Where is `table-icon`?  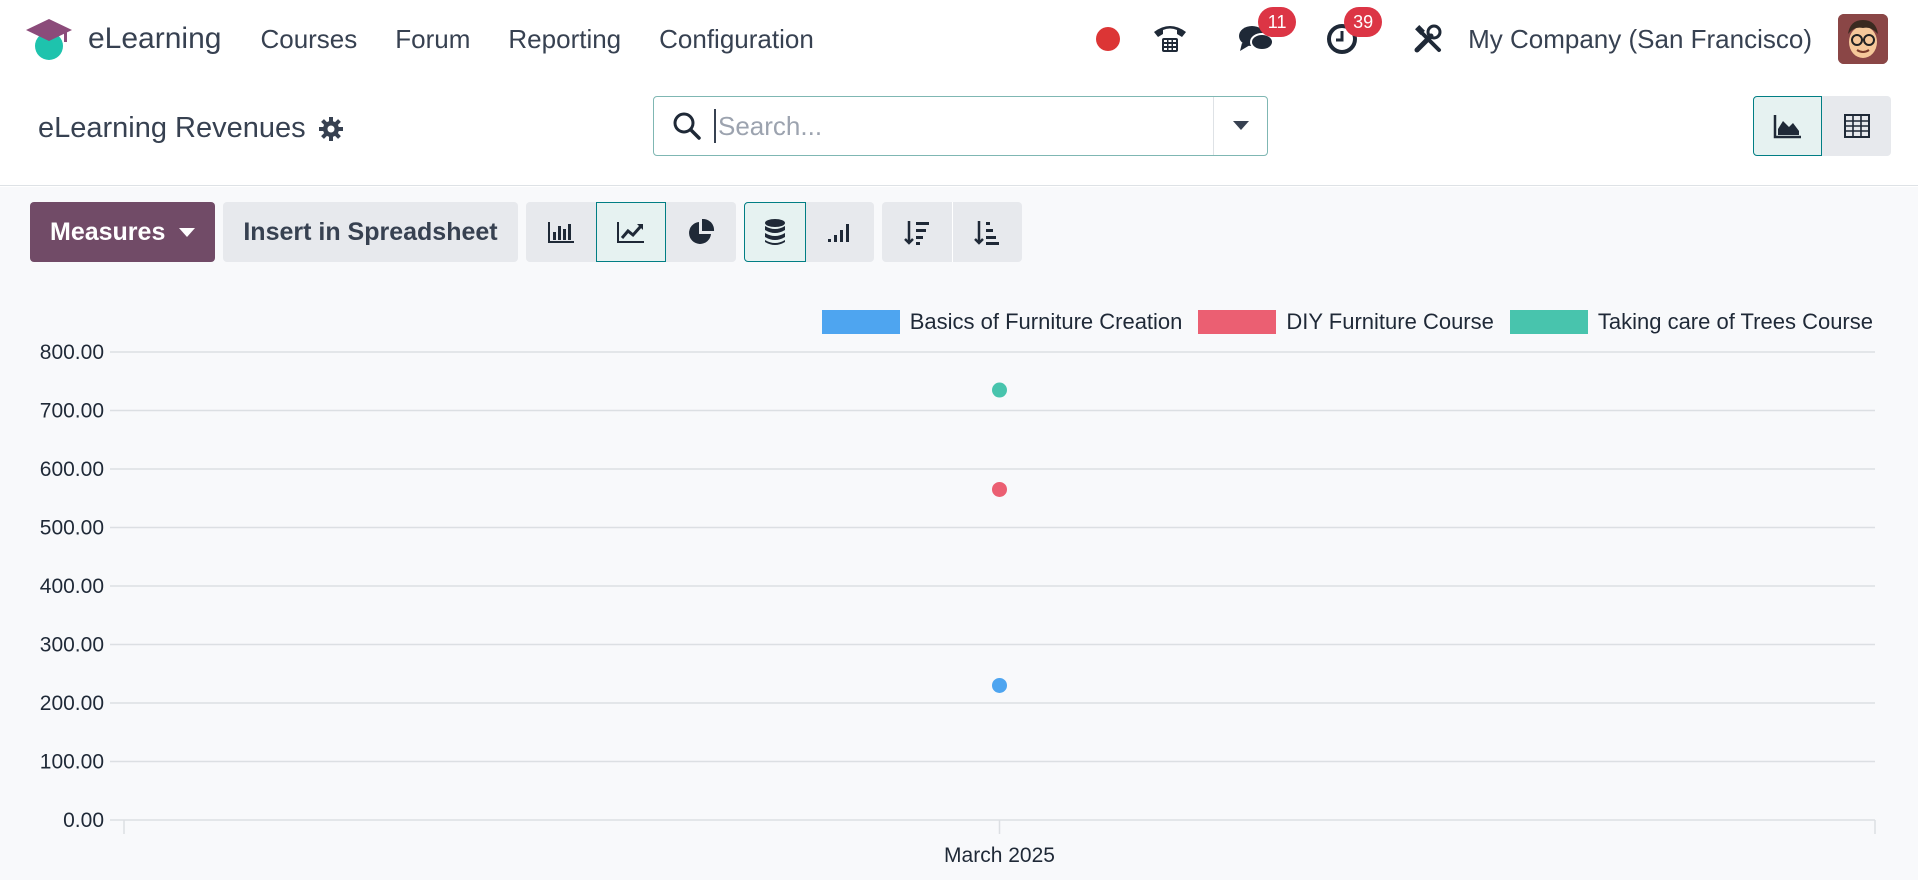
table-icon is located at coordinates (1856, 126).